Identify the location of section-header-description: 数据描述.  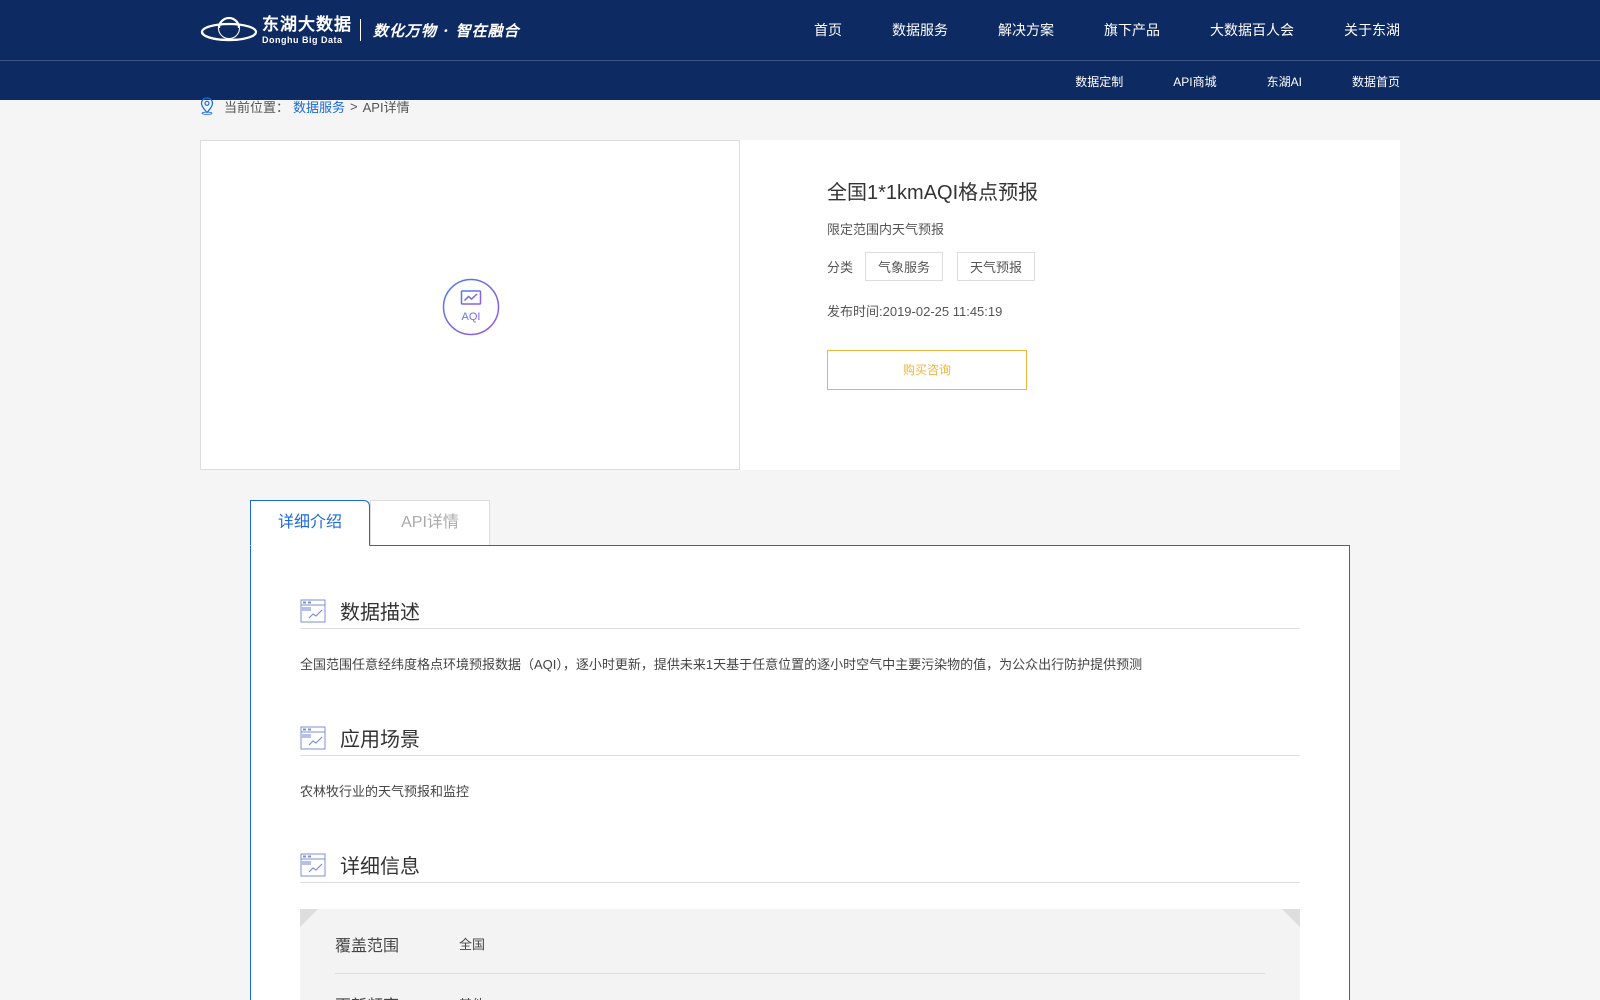
(800, 611).